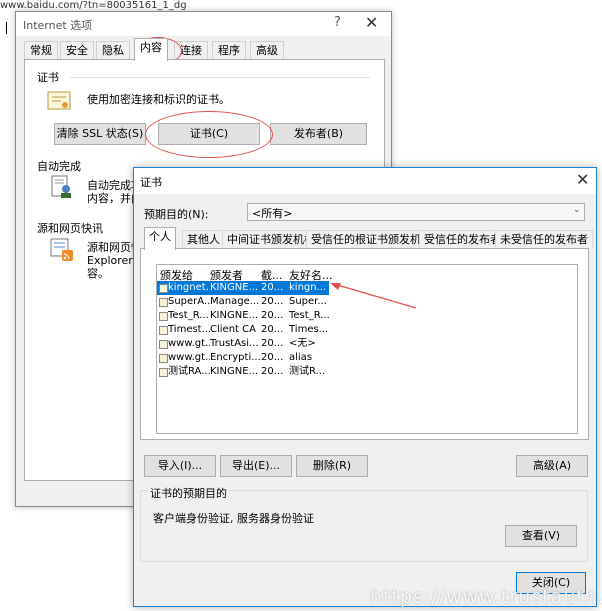 Image resolution: width=602 pixels, height=611 pixels. I want to click on watermark-text: https://www.trustauth.cn, so click(486, 597).